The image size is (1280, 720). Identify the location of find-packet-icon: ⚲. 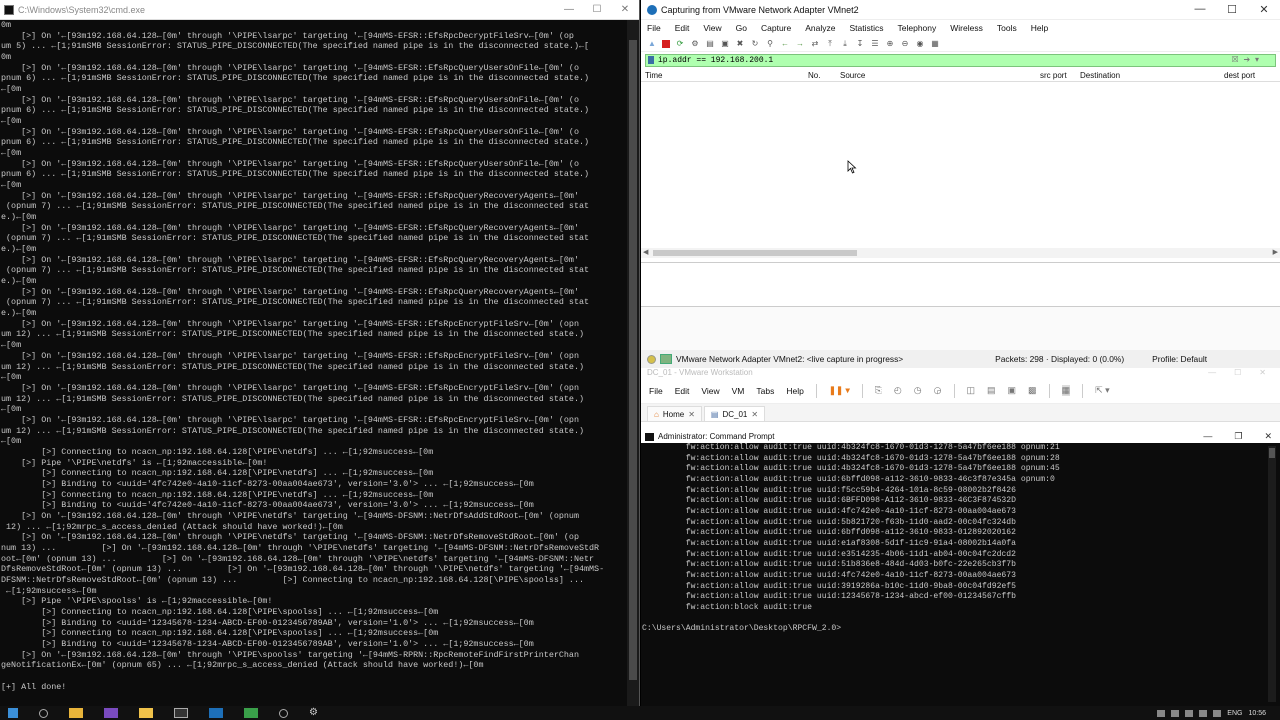
(770, 43).